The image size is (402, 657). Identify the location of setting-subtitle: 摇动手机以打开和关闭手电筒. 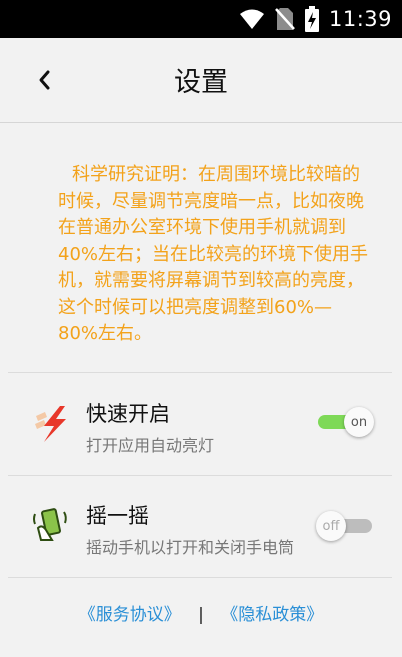
(190, 547).